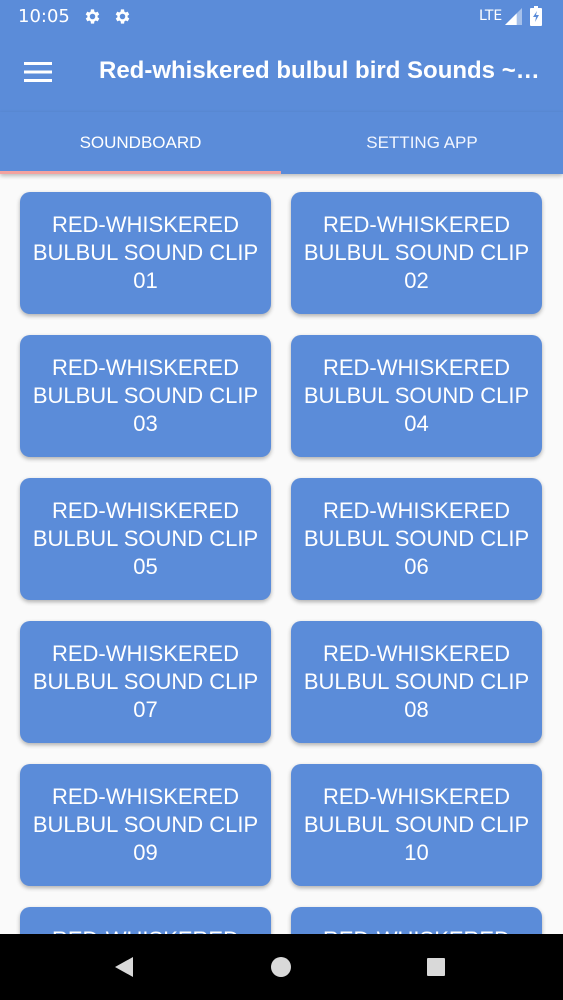  I want to click on clip-label: RED-WHISKERED BULBUL SOUND CLIP 01, so click(145, 252).